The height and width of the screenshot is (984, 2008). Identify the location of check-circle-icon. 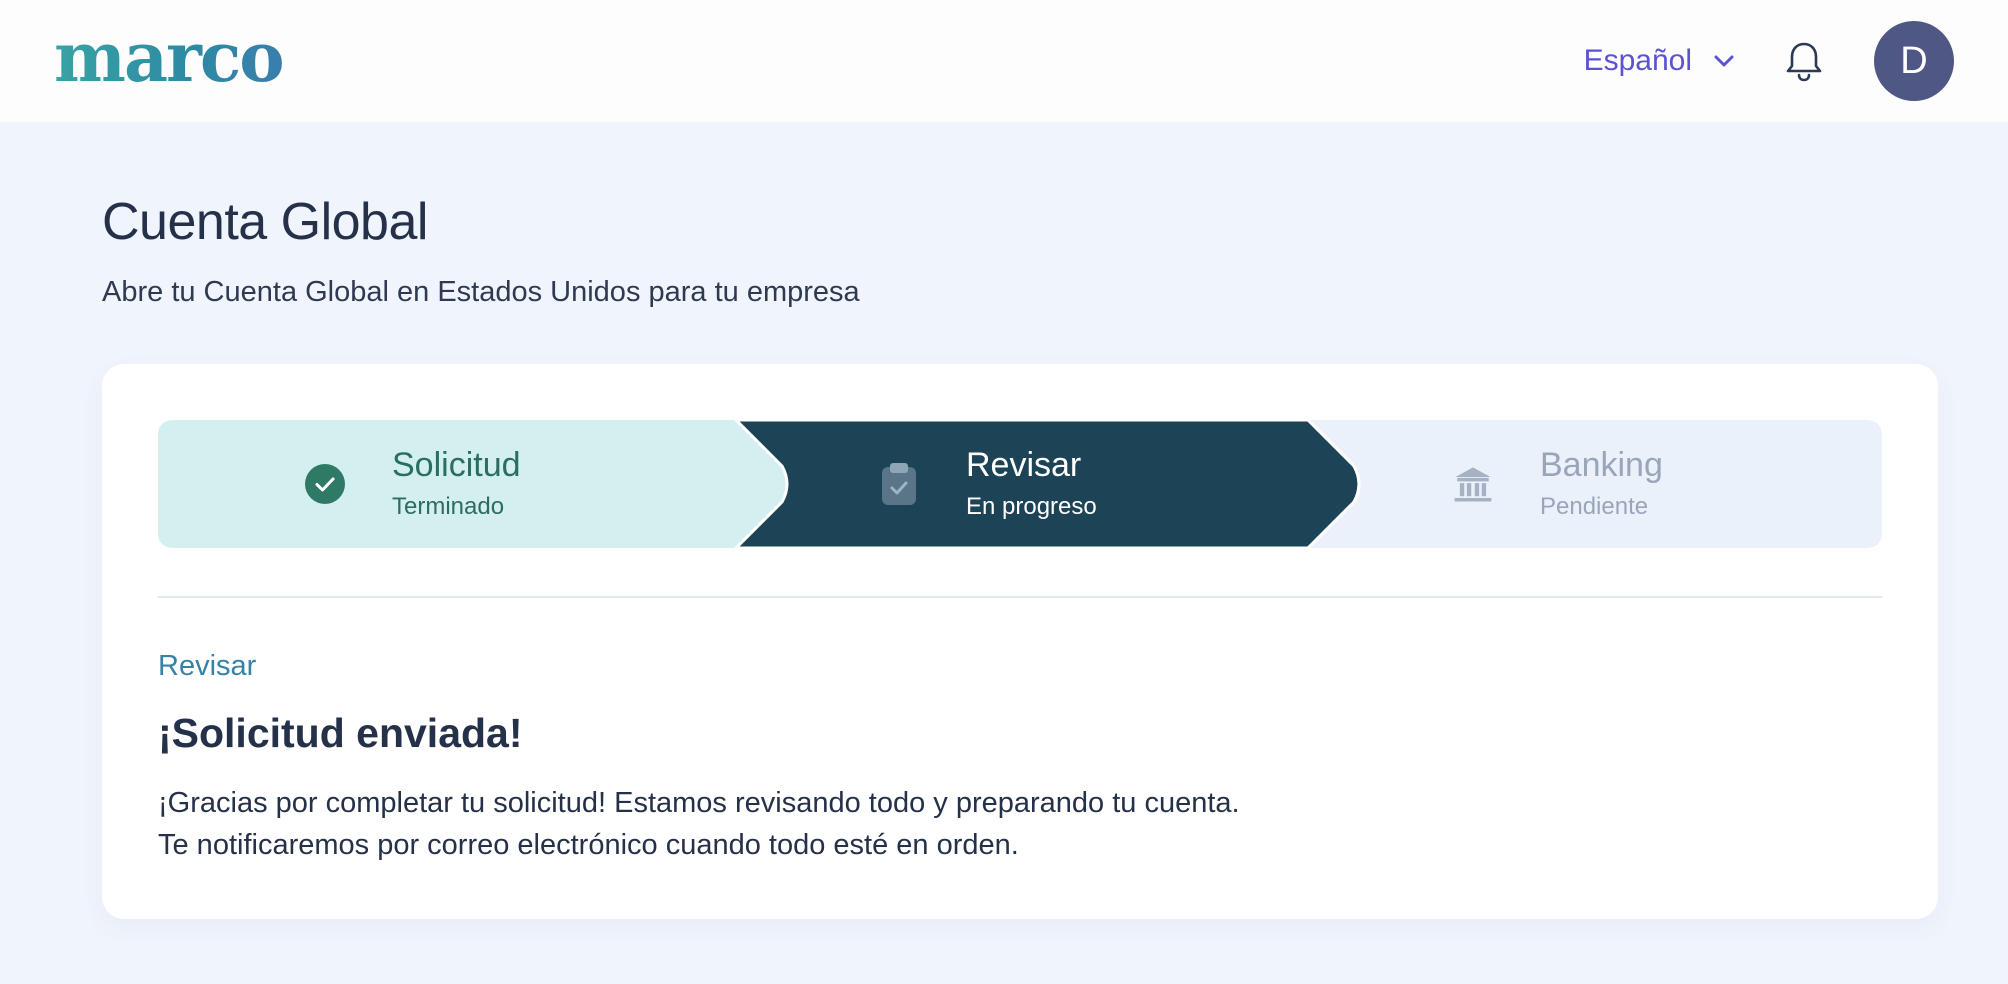
(325, 484).